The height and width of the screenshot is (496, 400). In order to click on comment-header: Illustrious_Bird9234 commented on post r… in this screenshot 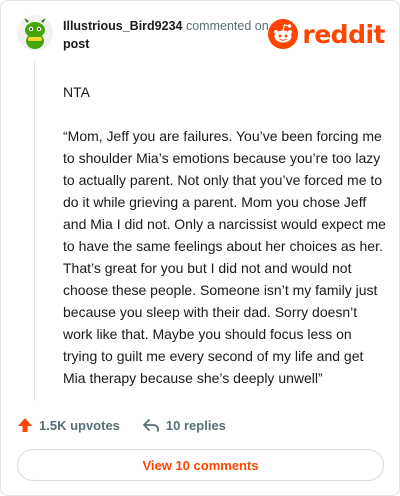, I will do `click(201, 35)`.